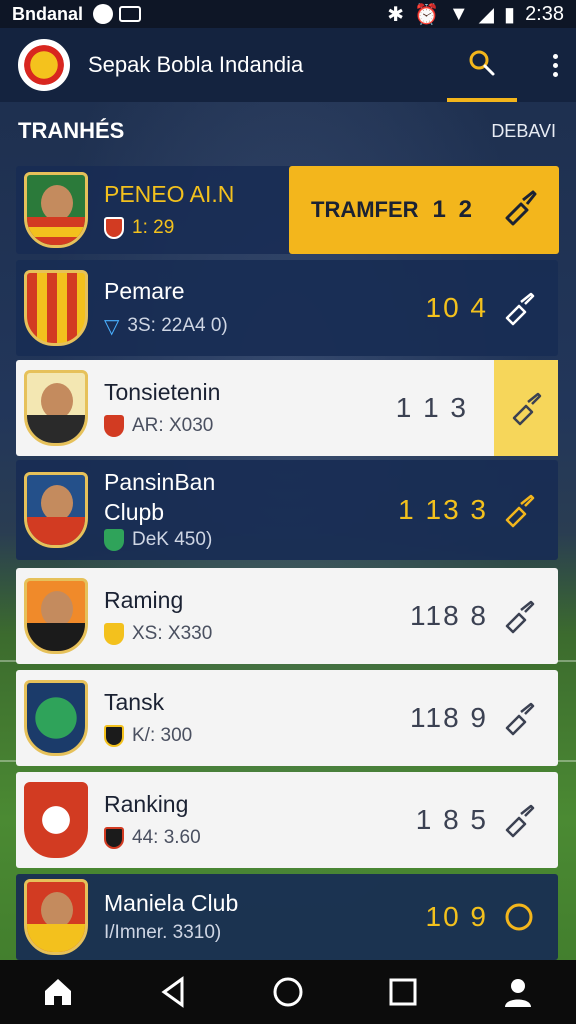 The image size is (576, 1024). Describe the element at coordinates (431, 407) in the screenshot. I see `row-score: 1 1 3` at that location.